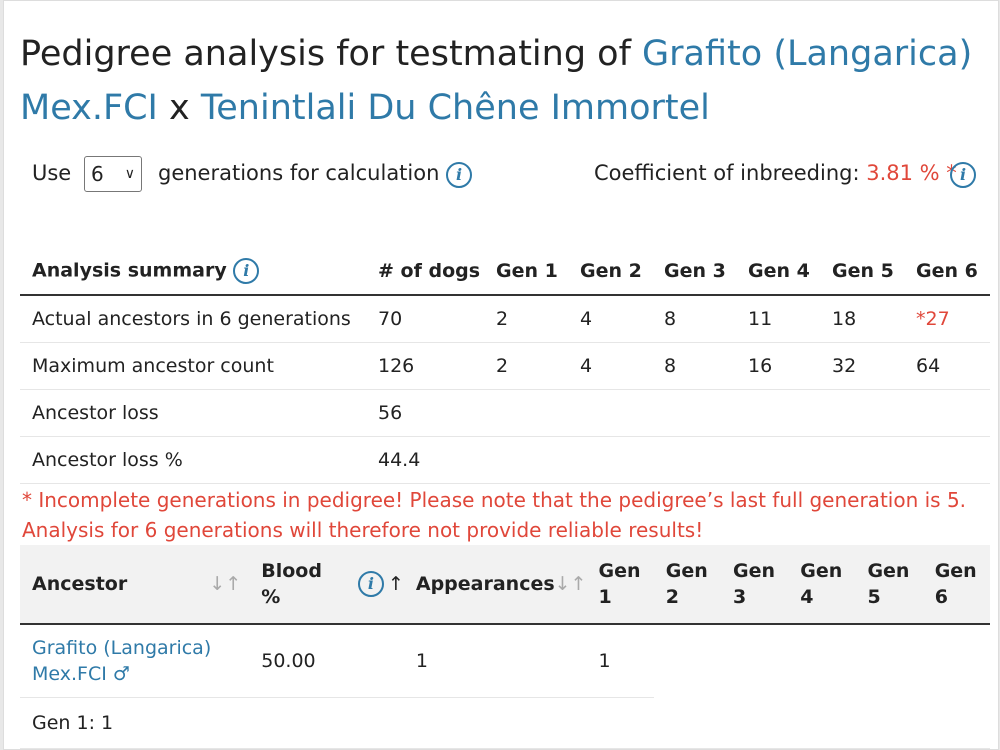  Describe the element at coordinates (291, 584) in the screenshot. I see `blood-header-label: Blood %` at that location.